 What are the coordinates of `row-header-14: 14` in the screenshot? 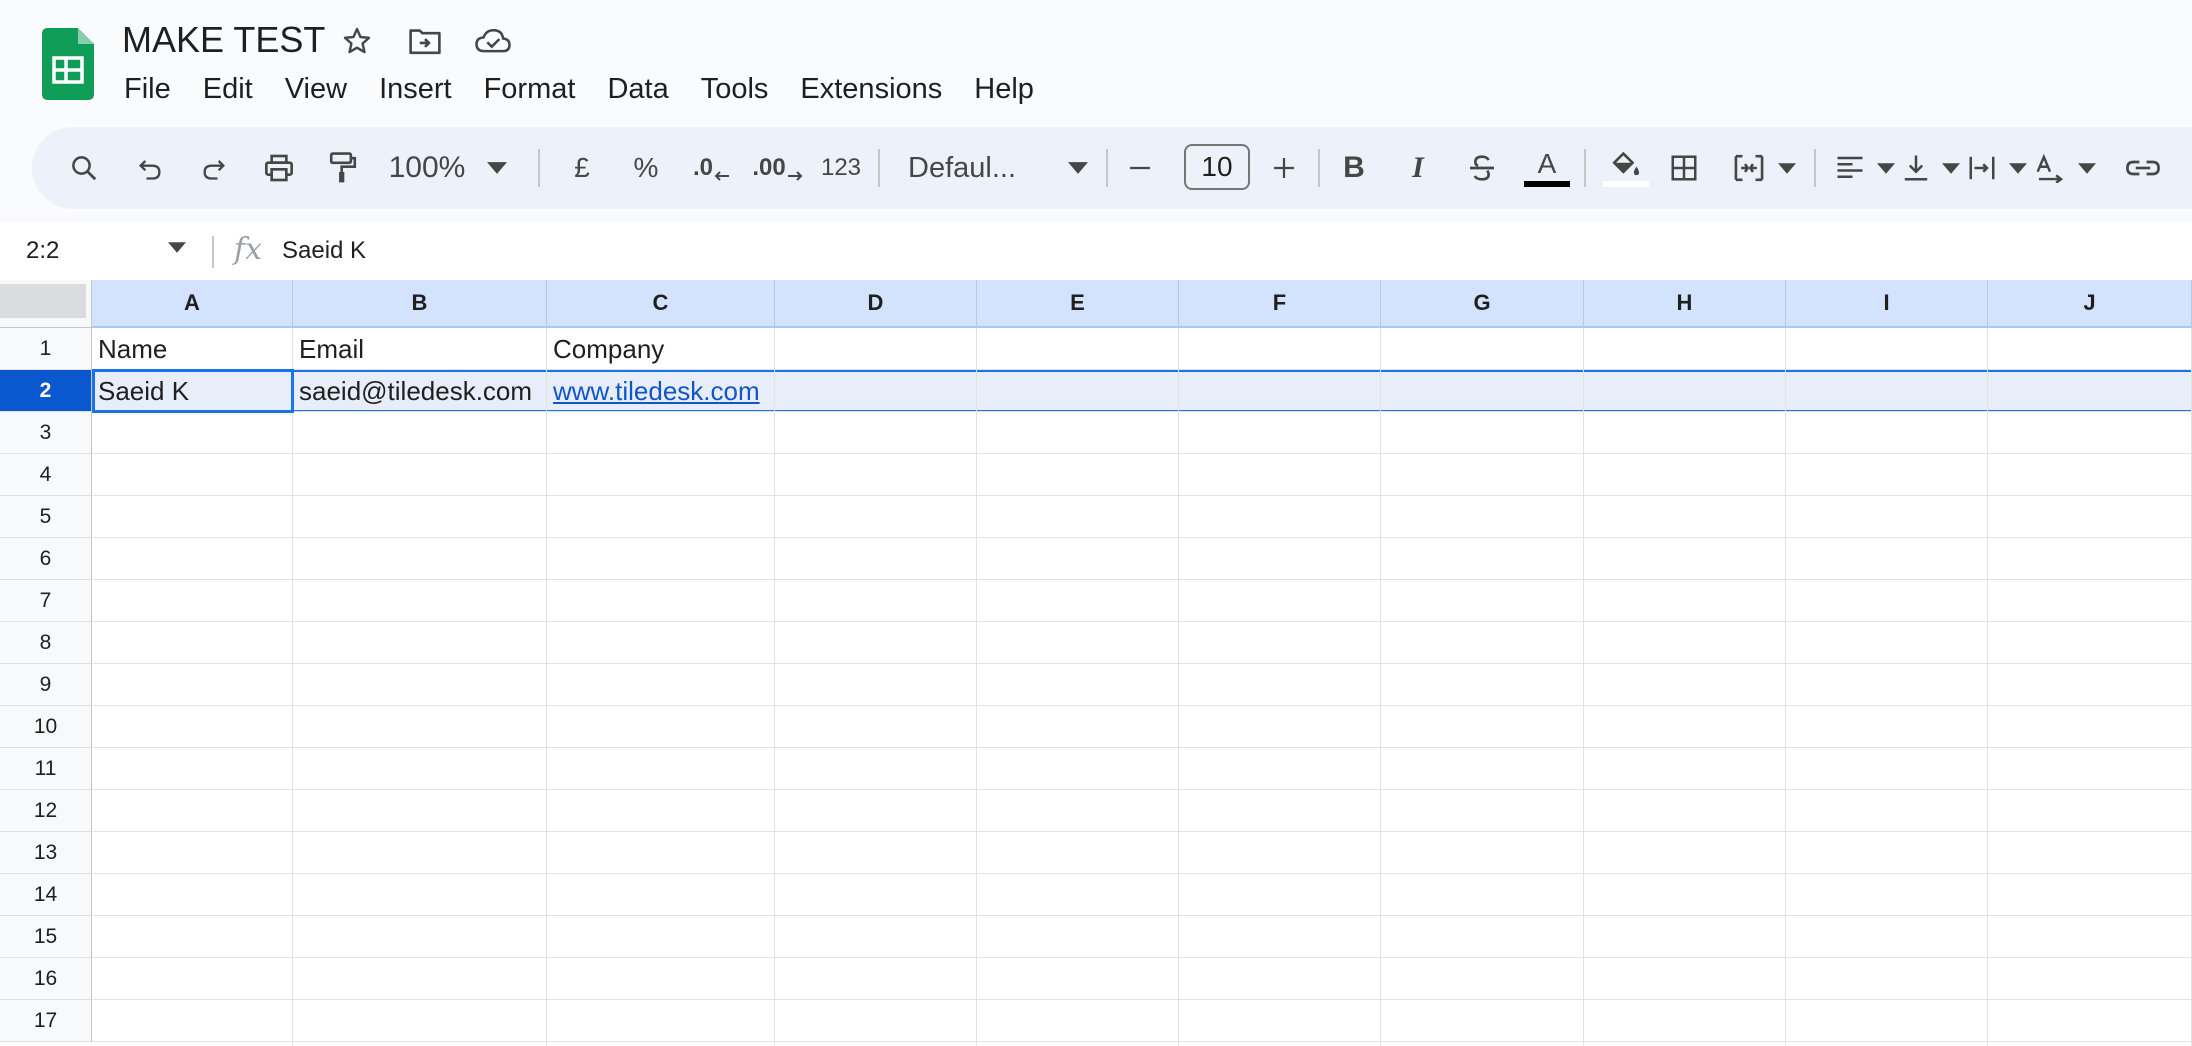 It's located at (46, 895).